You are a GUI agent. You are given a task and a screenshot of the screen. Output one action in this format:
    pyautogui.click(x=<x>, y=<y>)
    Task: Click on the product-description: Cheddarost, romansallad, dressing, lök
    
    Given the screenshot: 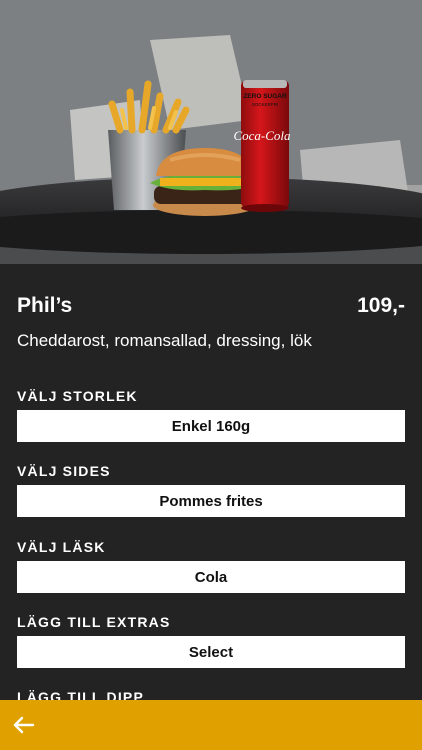 What is the action you would take?
    pyautogui.click(x=164, y=340)
    